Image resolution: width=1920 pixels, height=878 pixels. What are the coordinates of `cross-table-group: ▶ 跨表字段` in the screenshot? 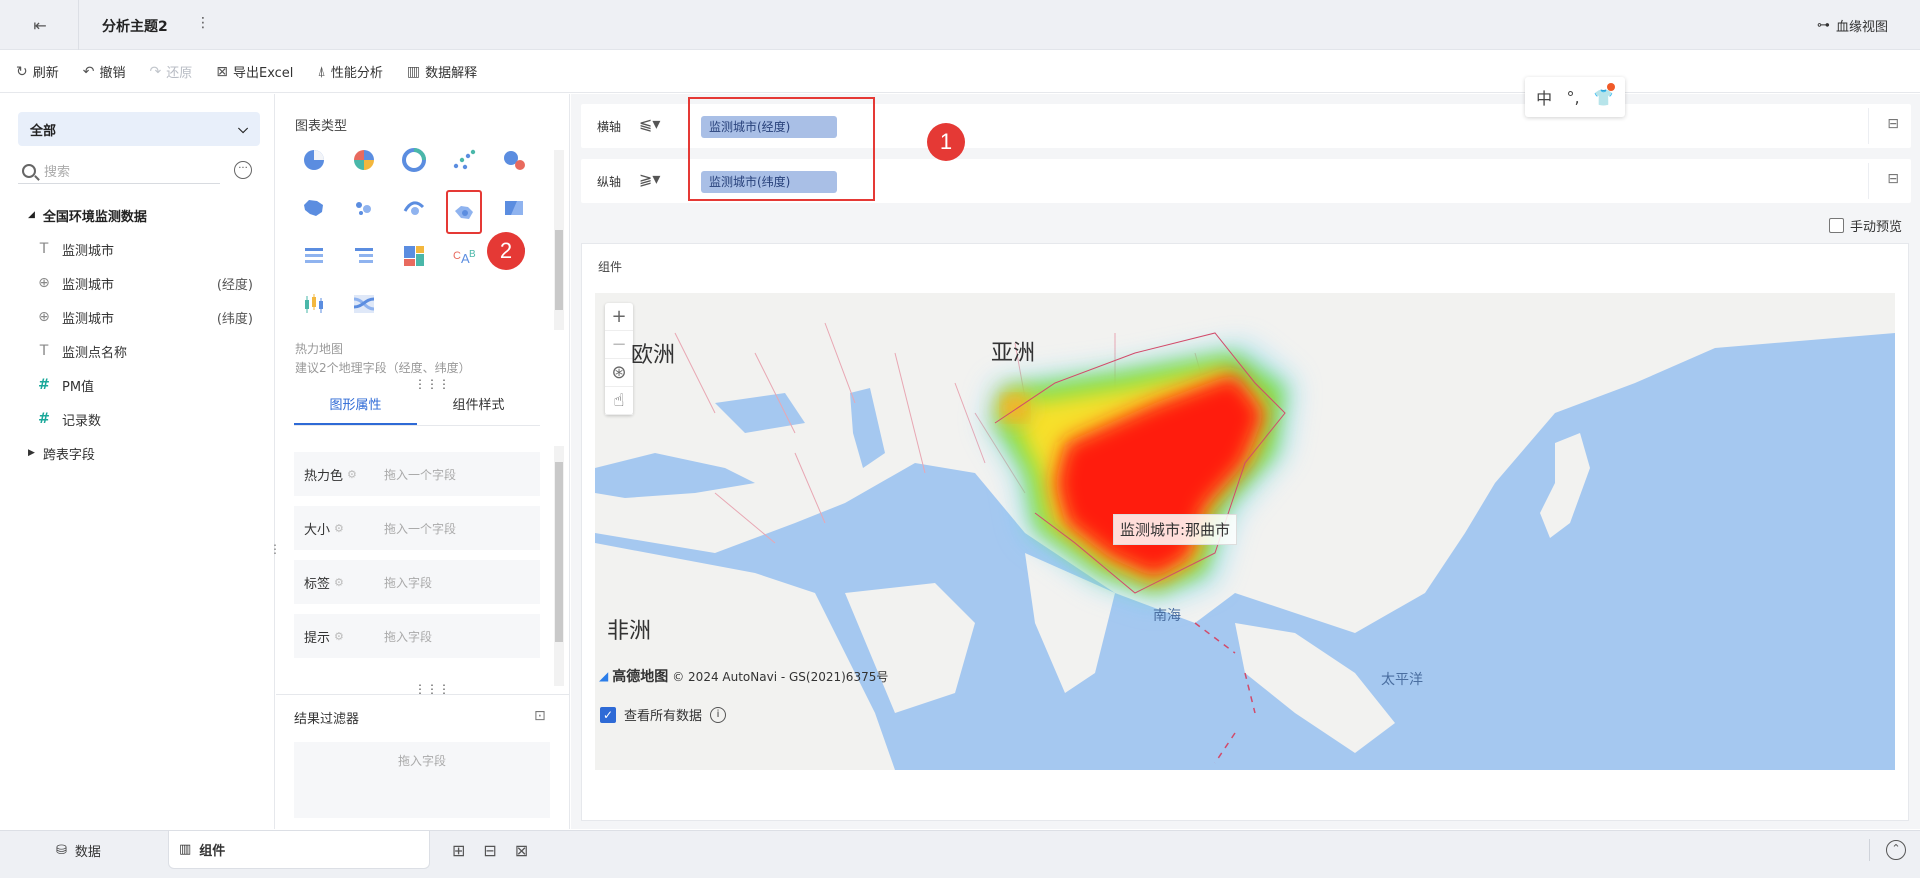 It's located at (137, 453).